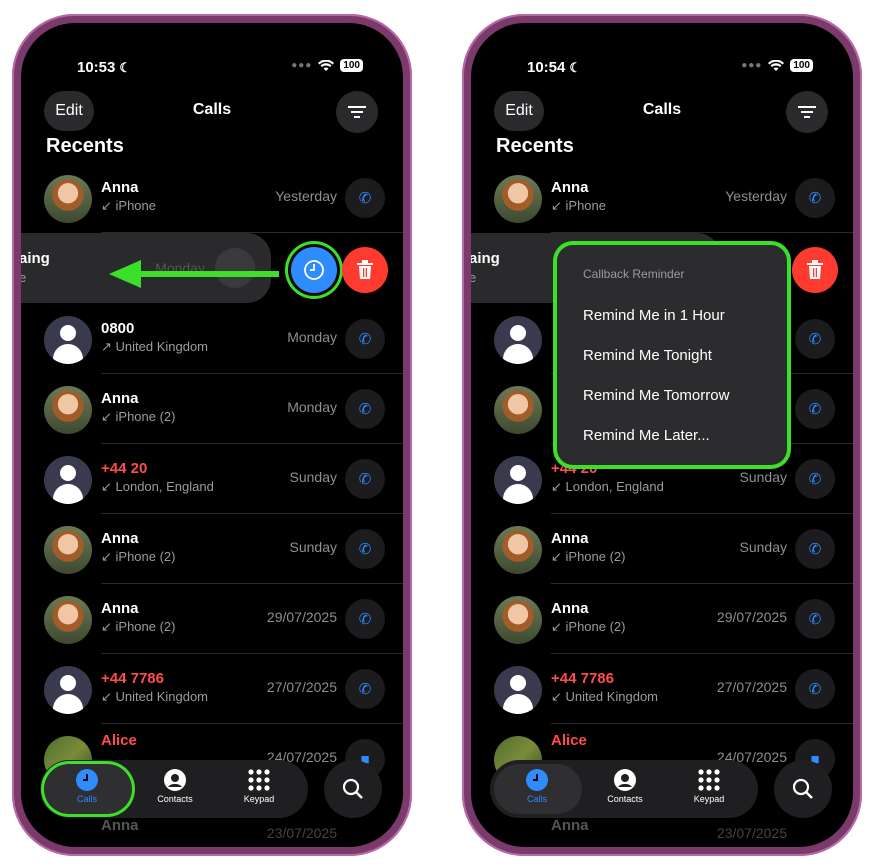  I want to click on call-detail: ↙ iPhone, so click(128, 205).